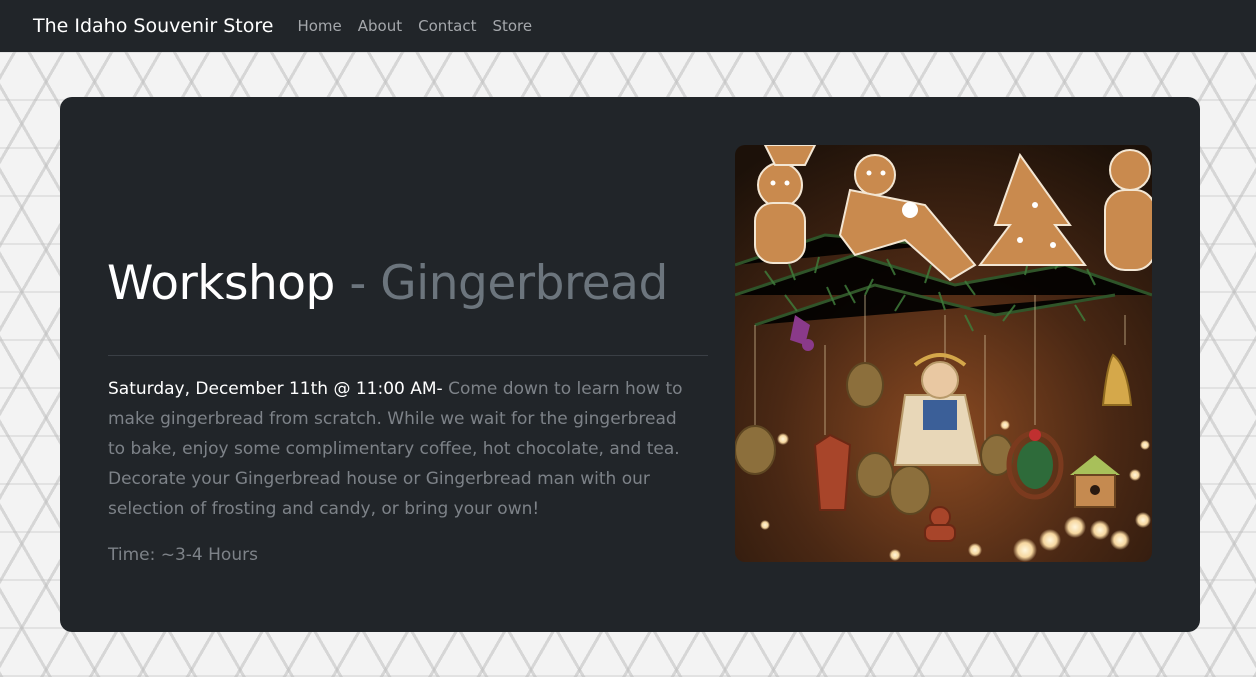 The width and height of the screenshot is (1256, 677). I want to click on workshop-date: Saturday, December 11th @ 11:00 AM-, so click(275, 389).